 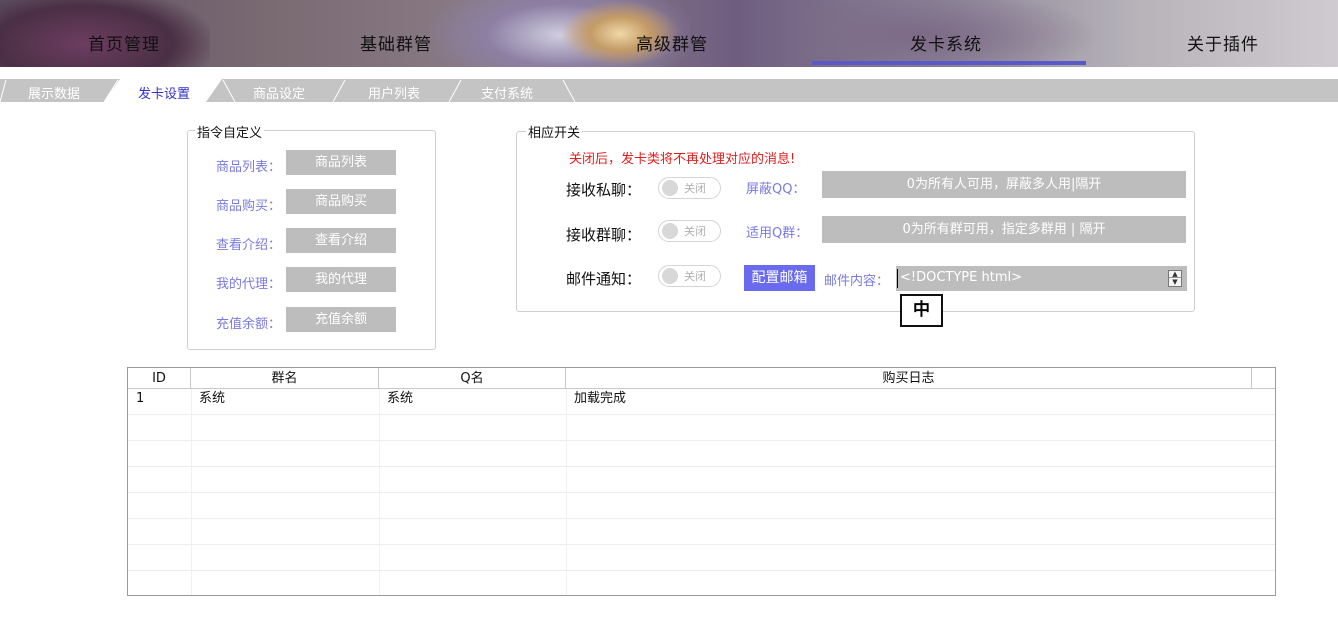 I want to click on mail-content-value: <!DOCTYPE html>, so click(x=961, y=277).